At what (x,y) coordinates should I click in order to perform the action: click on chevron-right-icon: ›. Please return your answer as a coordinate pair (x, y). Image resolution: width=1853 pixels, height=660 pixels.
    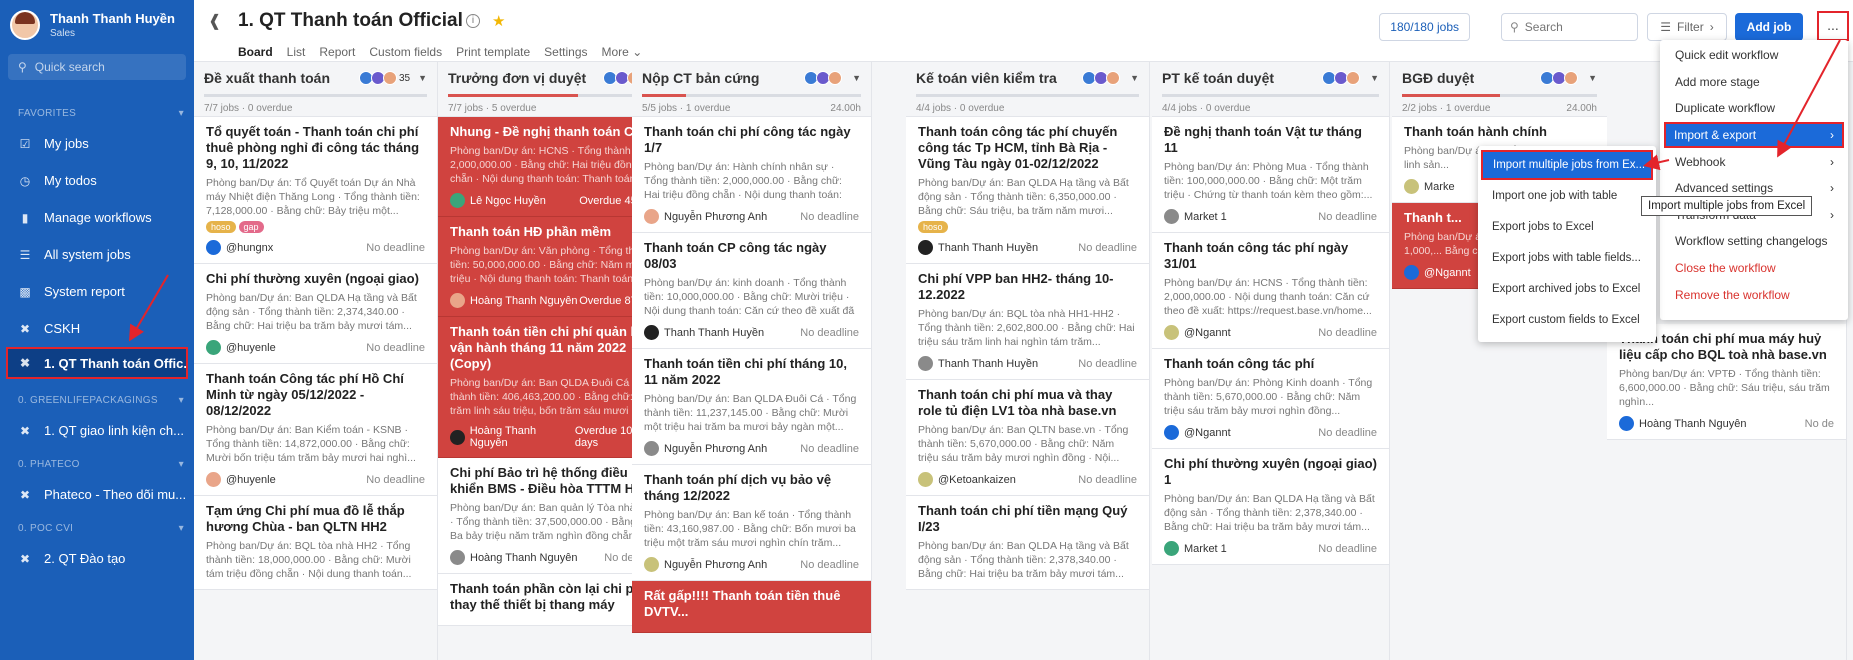
    Looking at the image, I should click on (1832, 214).